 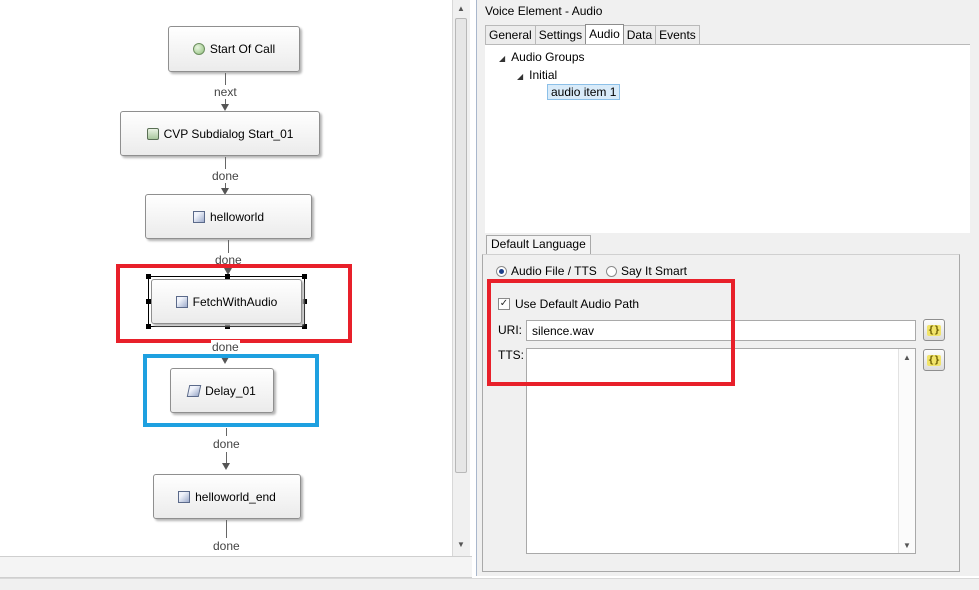 I want to click on tree-item-audio-item: audio item 1, so click(x=584, y=92).